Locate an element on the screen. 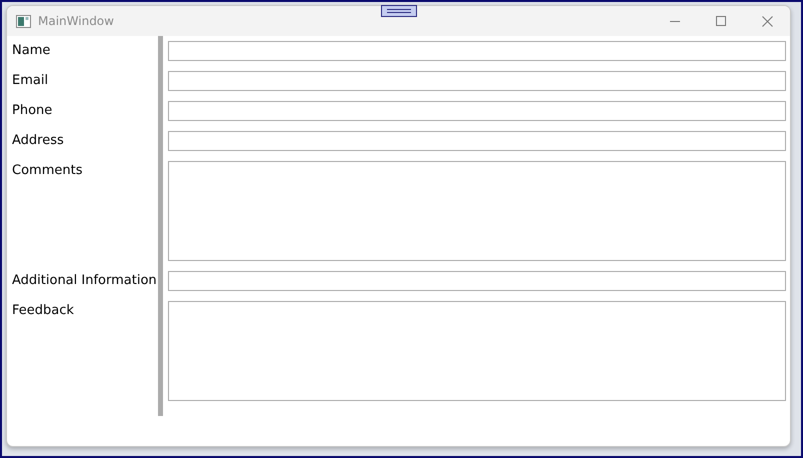 This screenshot has width=803, height=458. field-label: Name is located at coordinates (31, 51).